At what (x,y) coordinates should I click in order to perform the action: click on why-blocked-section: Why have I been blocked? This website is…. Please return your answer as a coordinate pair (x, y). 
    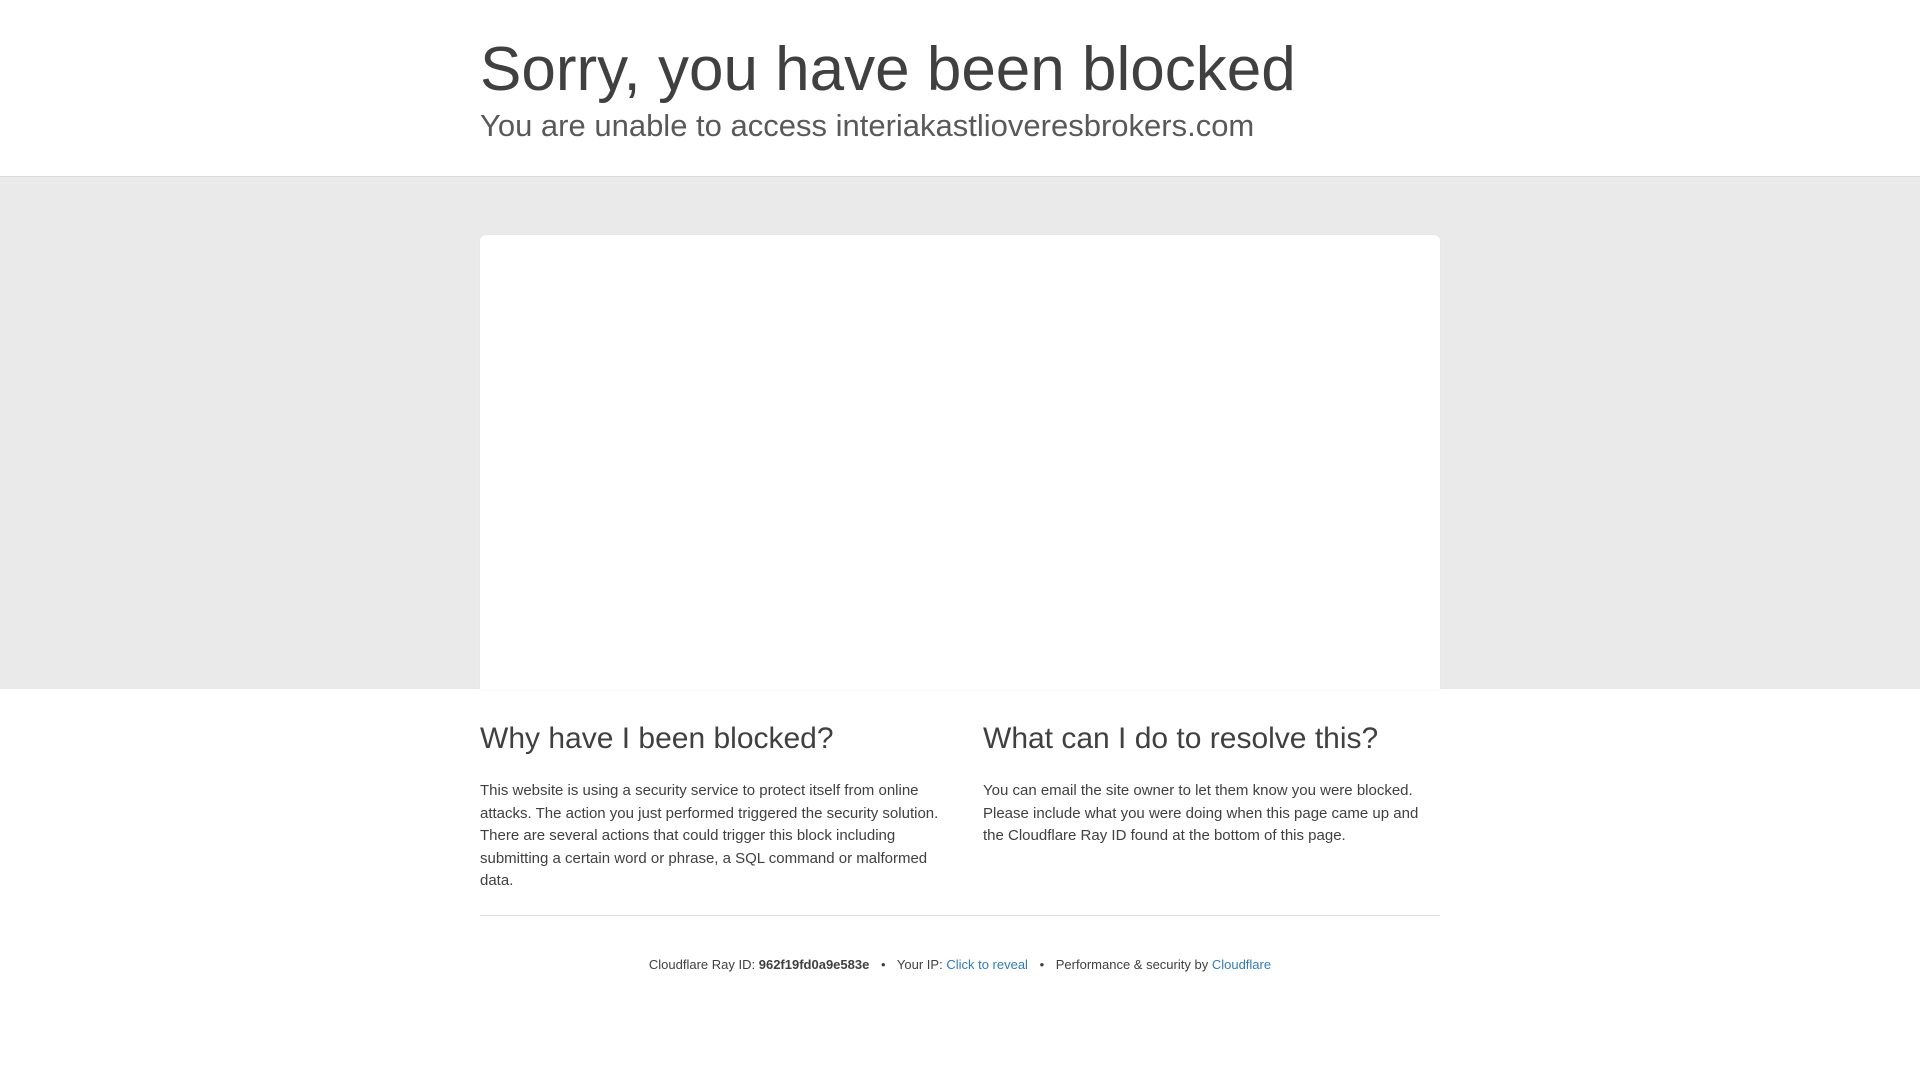
    Looking at the image, I should click on (710, 804).